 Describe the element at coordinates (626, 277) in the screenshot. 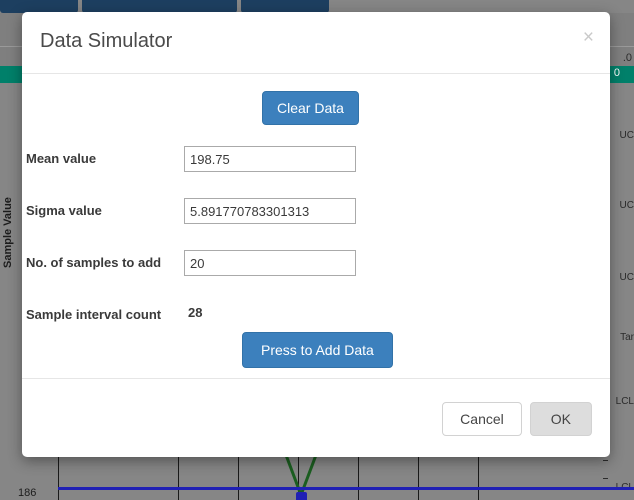

I see `limit-label-ucl-3: UC` at that location.